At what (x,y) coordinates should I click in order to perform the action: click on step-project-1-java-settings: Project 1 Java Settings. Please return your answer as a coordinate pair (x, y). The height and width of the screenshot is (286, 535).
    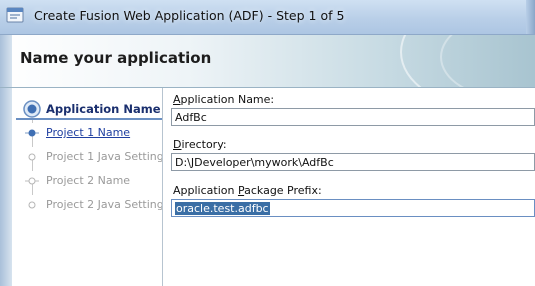
    Looking at the image, I should click on (90, 157).